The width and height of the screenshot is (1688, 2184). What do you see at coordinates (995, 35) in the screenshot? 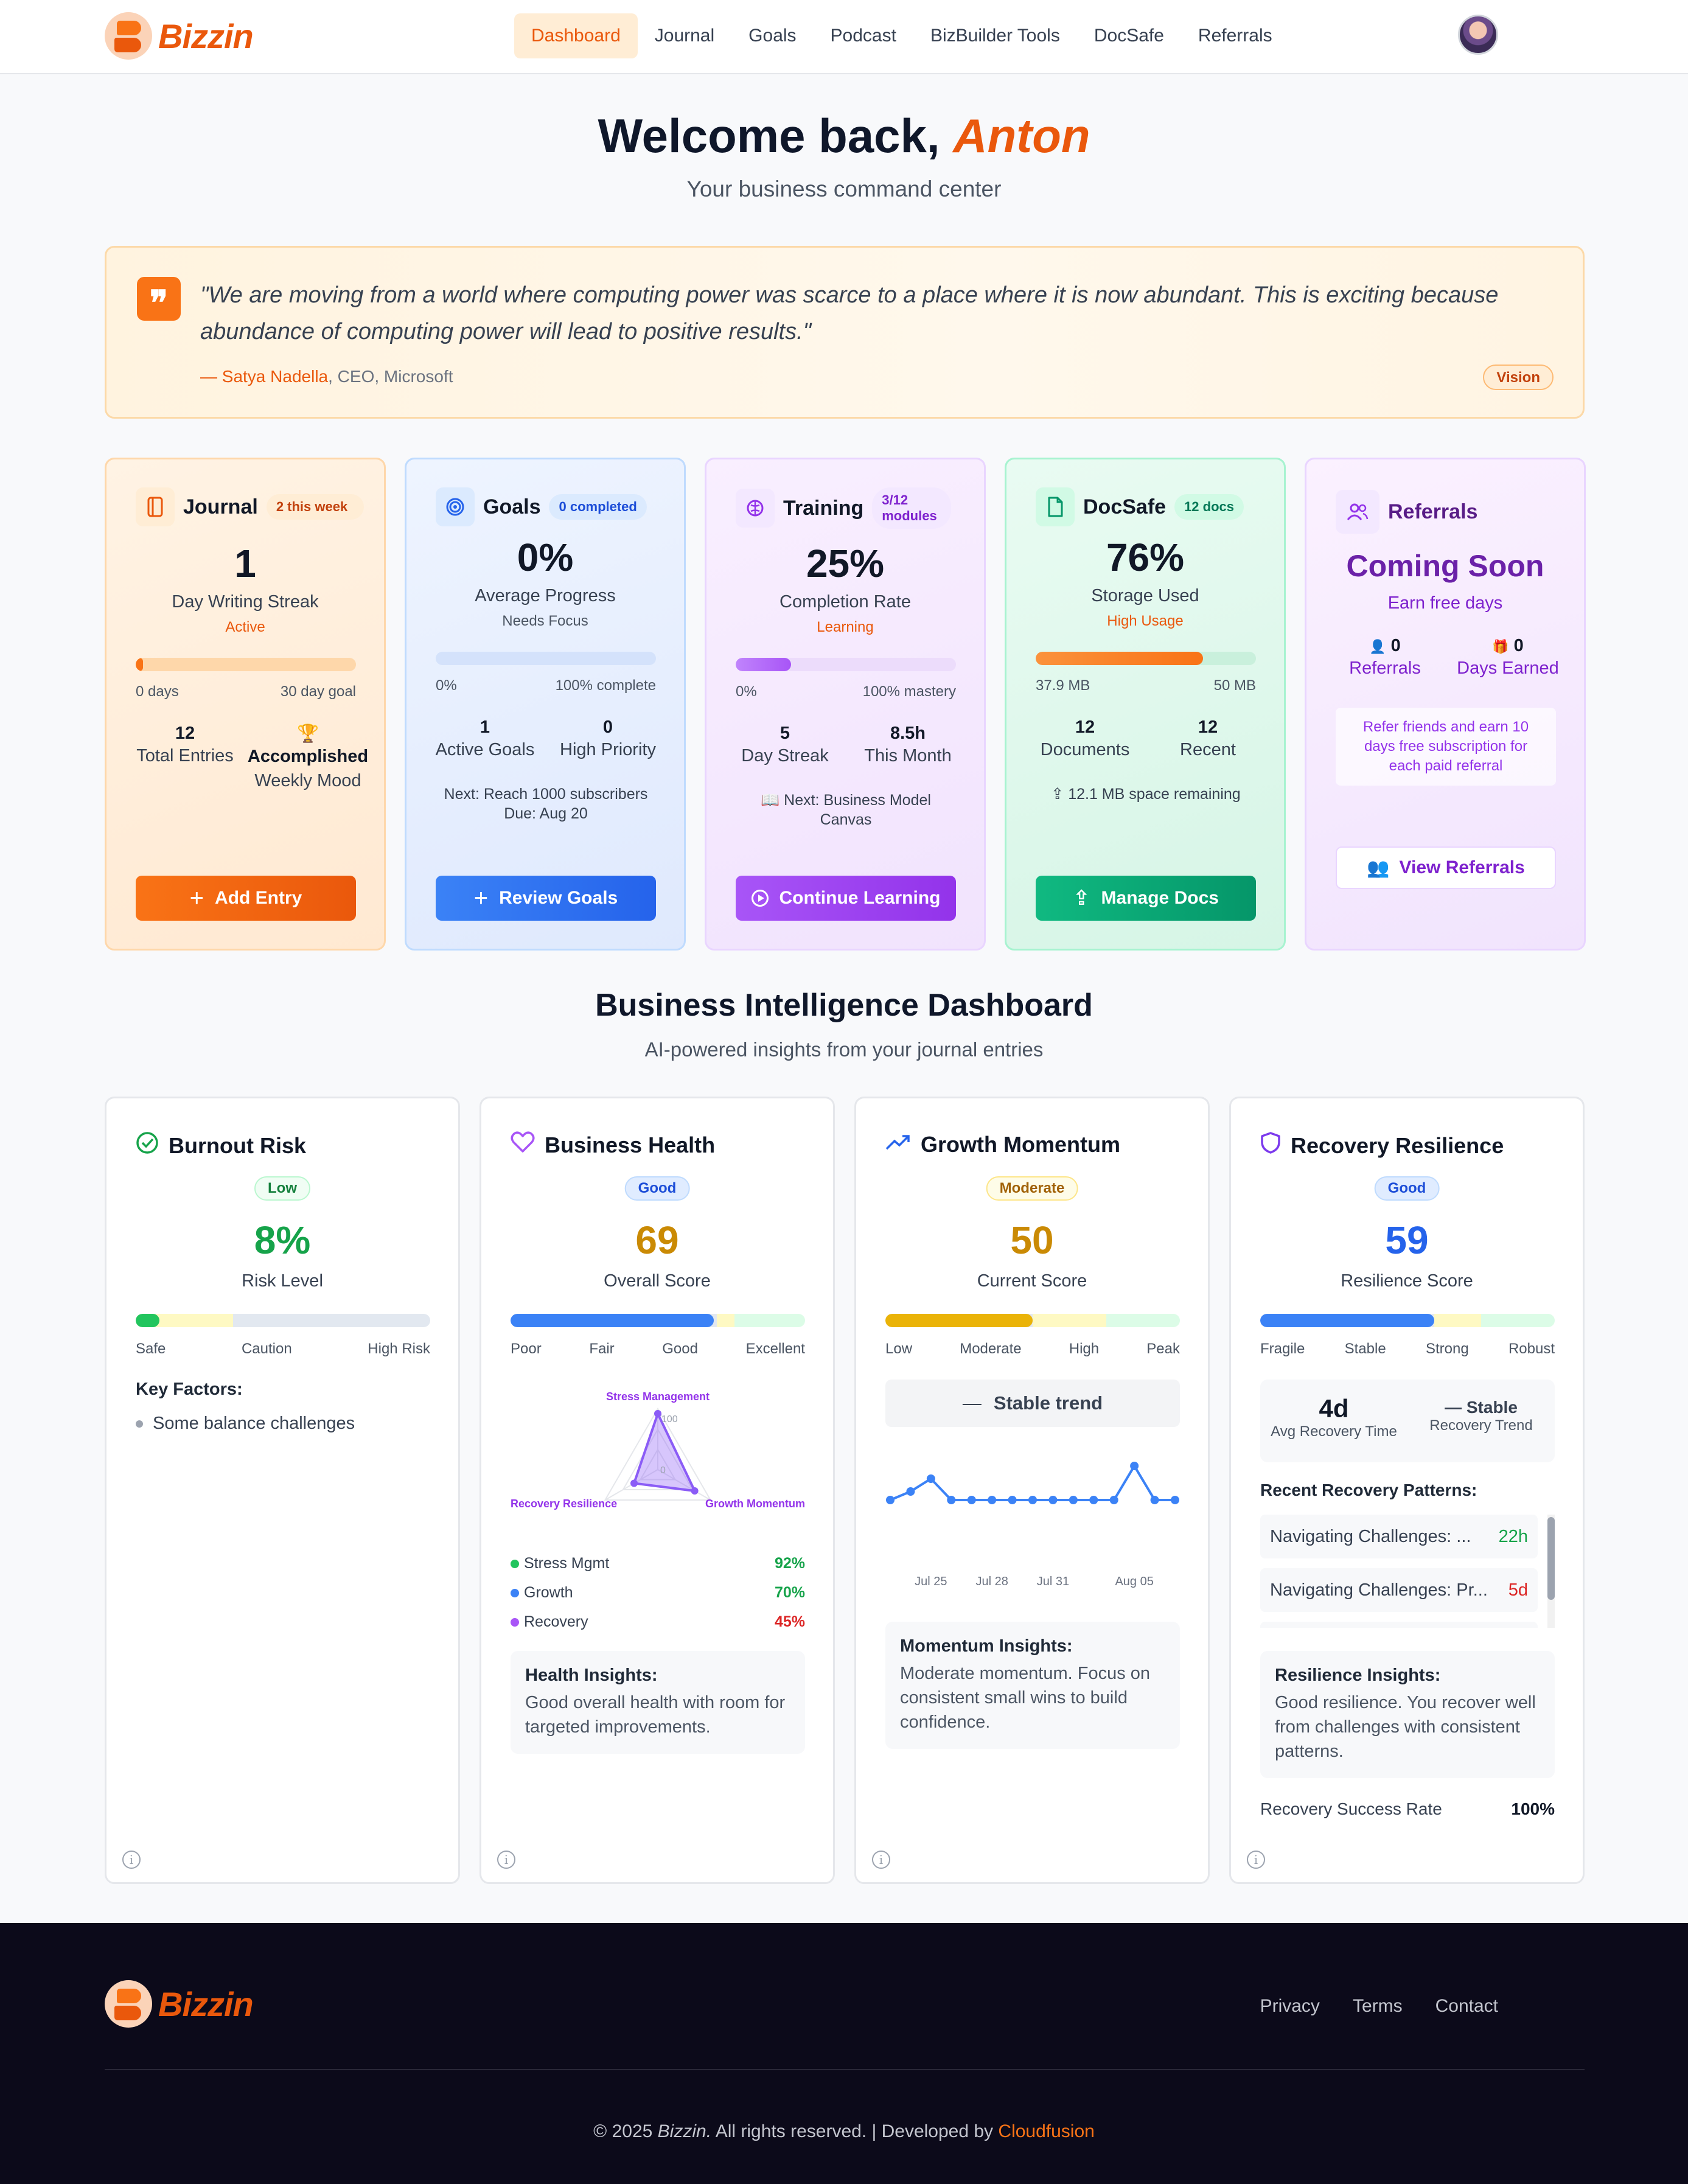
I see `nav-bizbuilder-tools: BizBuilder Tools` at bounding box center [995, 35].